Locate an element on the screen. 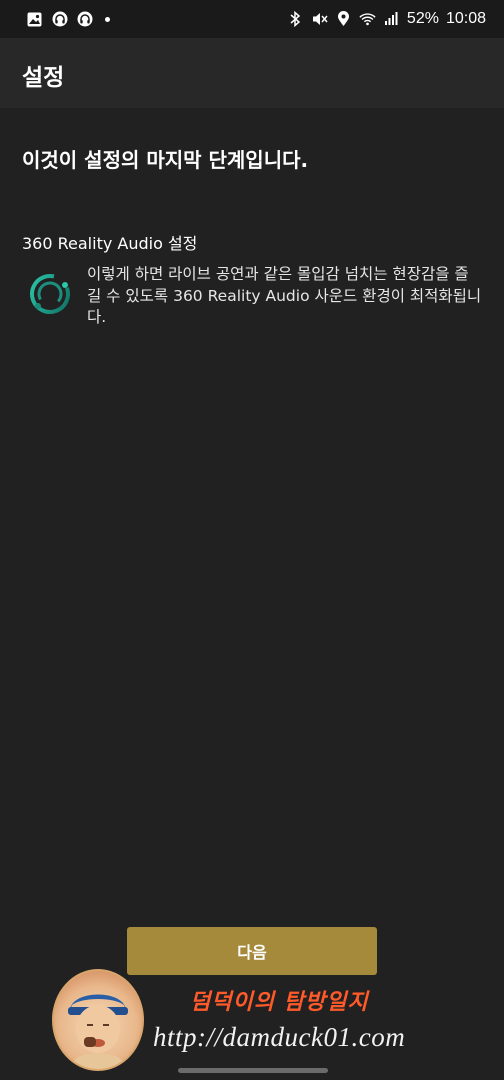 Image resolution: width=504 pixels, height=1080 pixels. navigation-handle is located at coordinates (253, 1070).